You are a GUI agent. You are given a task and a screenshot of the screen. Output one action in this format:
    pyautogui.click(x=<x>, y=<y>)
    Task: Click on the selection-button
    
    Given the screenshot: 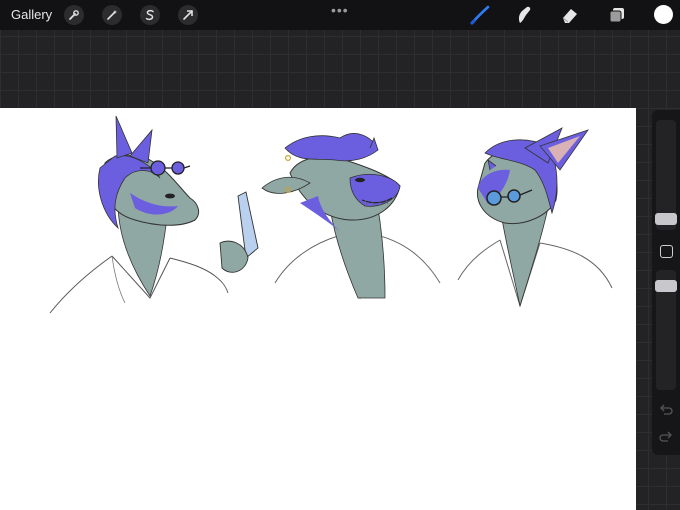 What is the action you would take?
    pyautogui.click(x=150, y=15)
    